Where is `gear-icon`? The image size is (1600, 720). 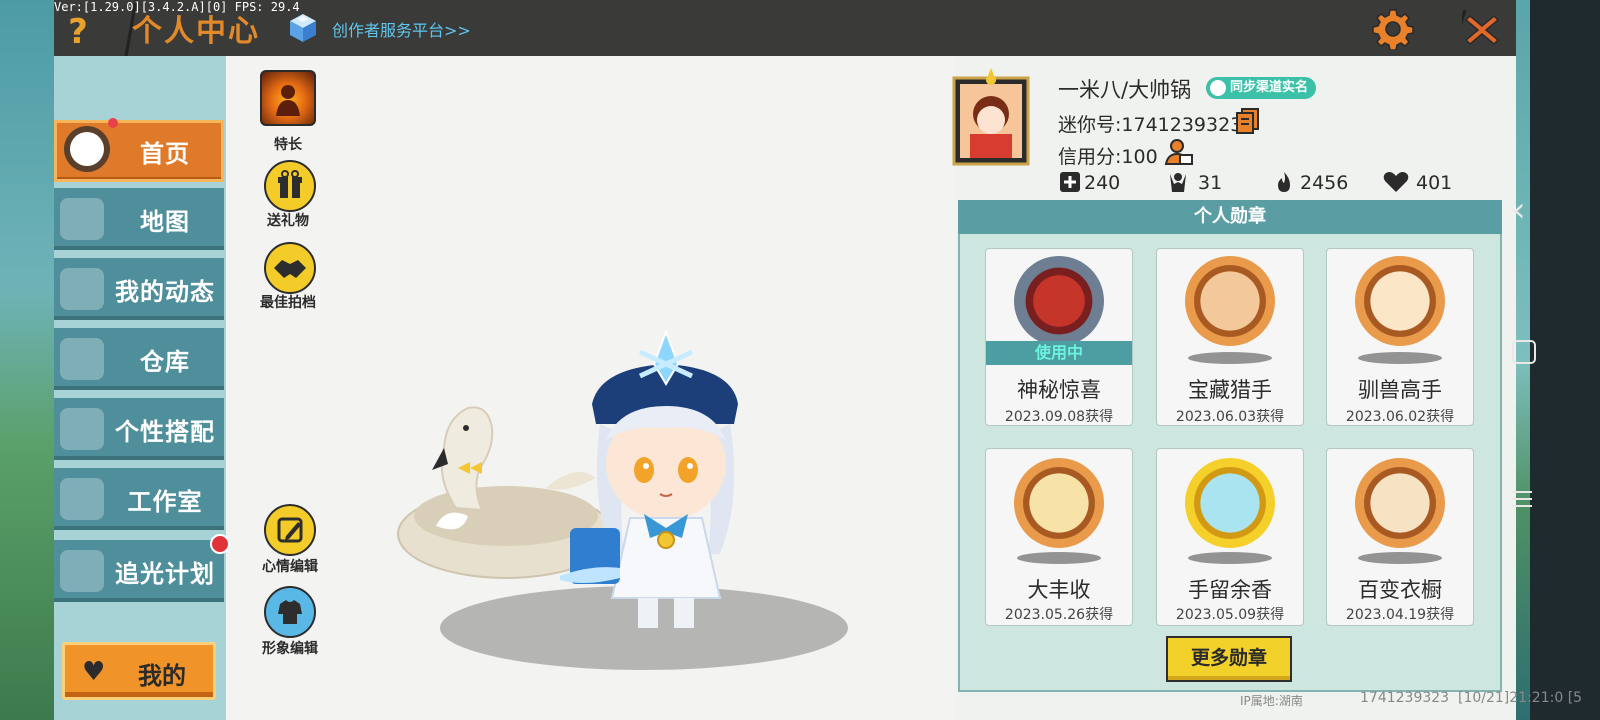
gear-icon is located at coordinates (1393, 29).